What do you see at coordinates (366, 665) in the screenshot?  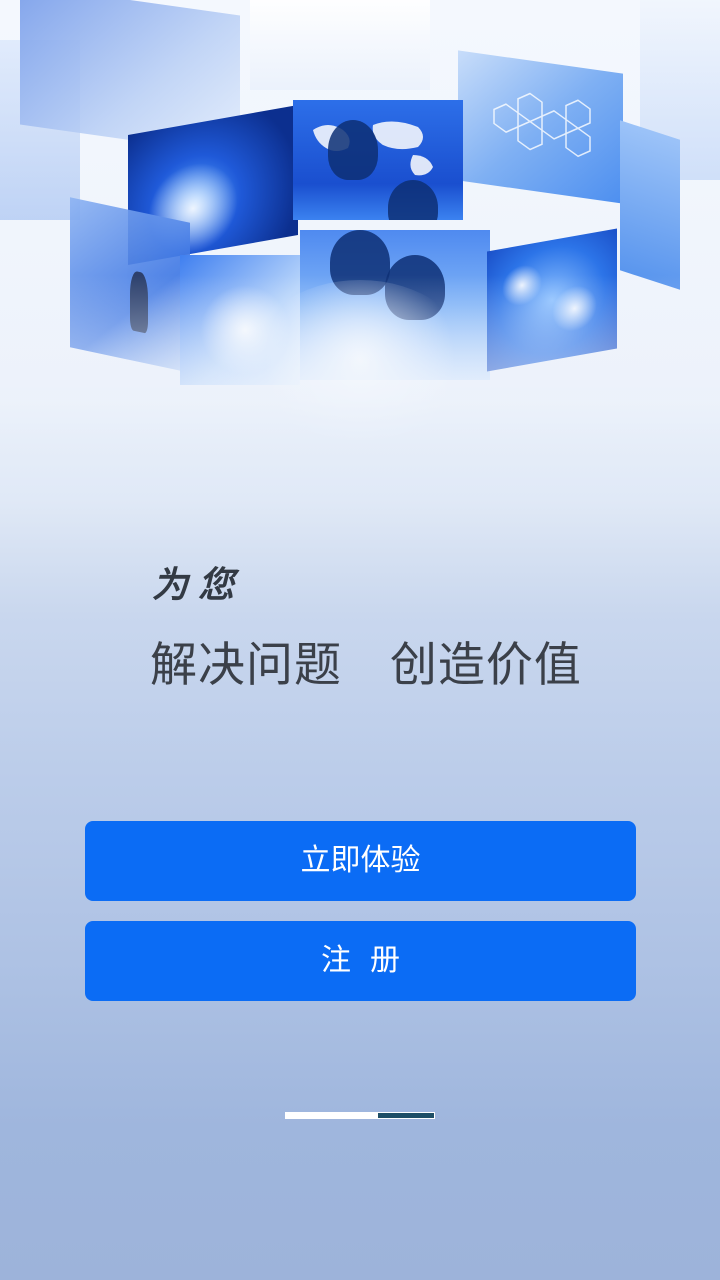 I see `slogan-main: 解决问题 创造价值` at bounding box center [366, 665].